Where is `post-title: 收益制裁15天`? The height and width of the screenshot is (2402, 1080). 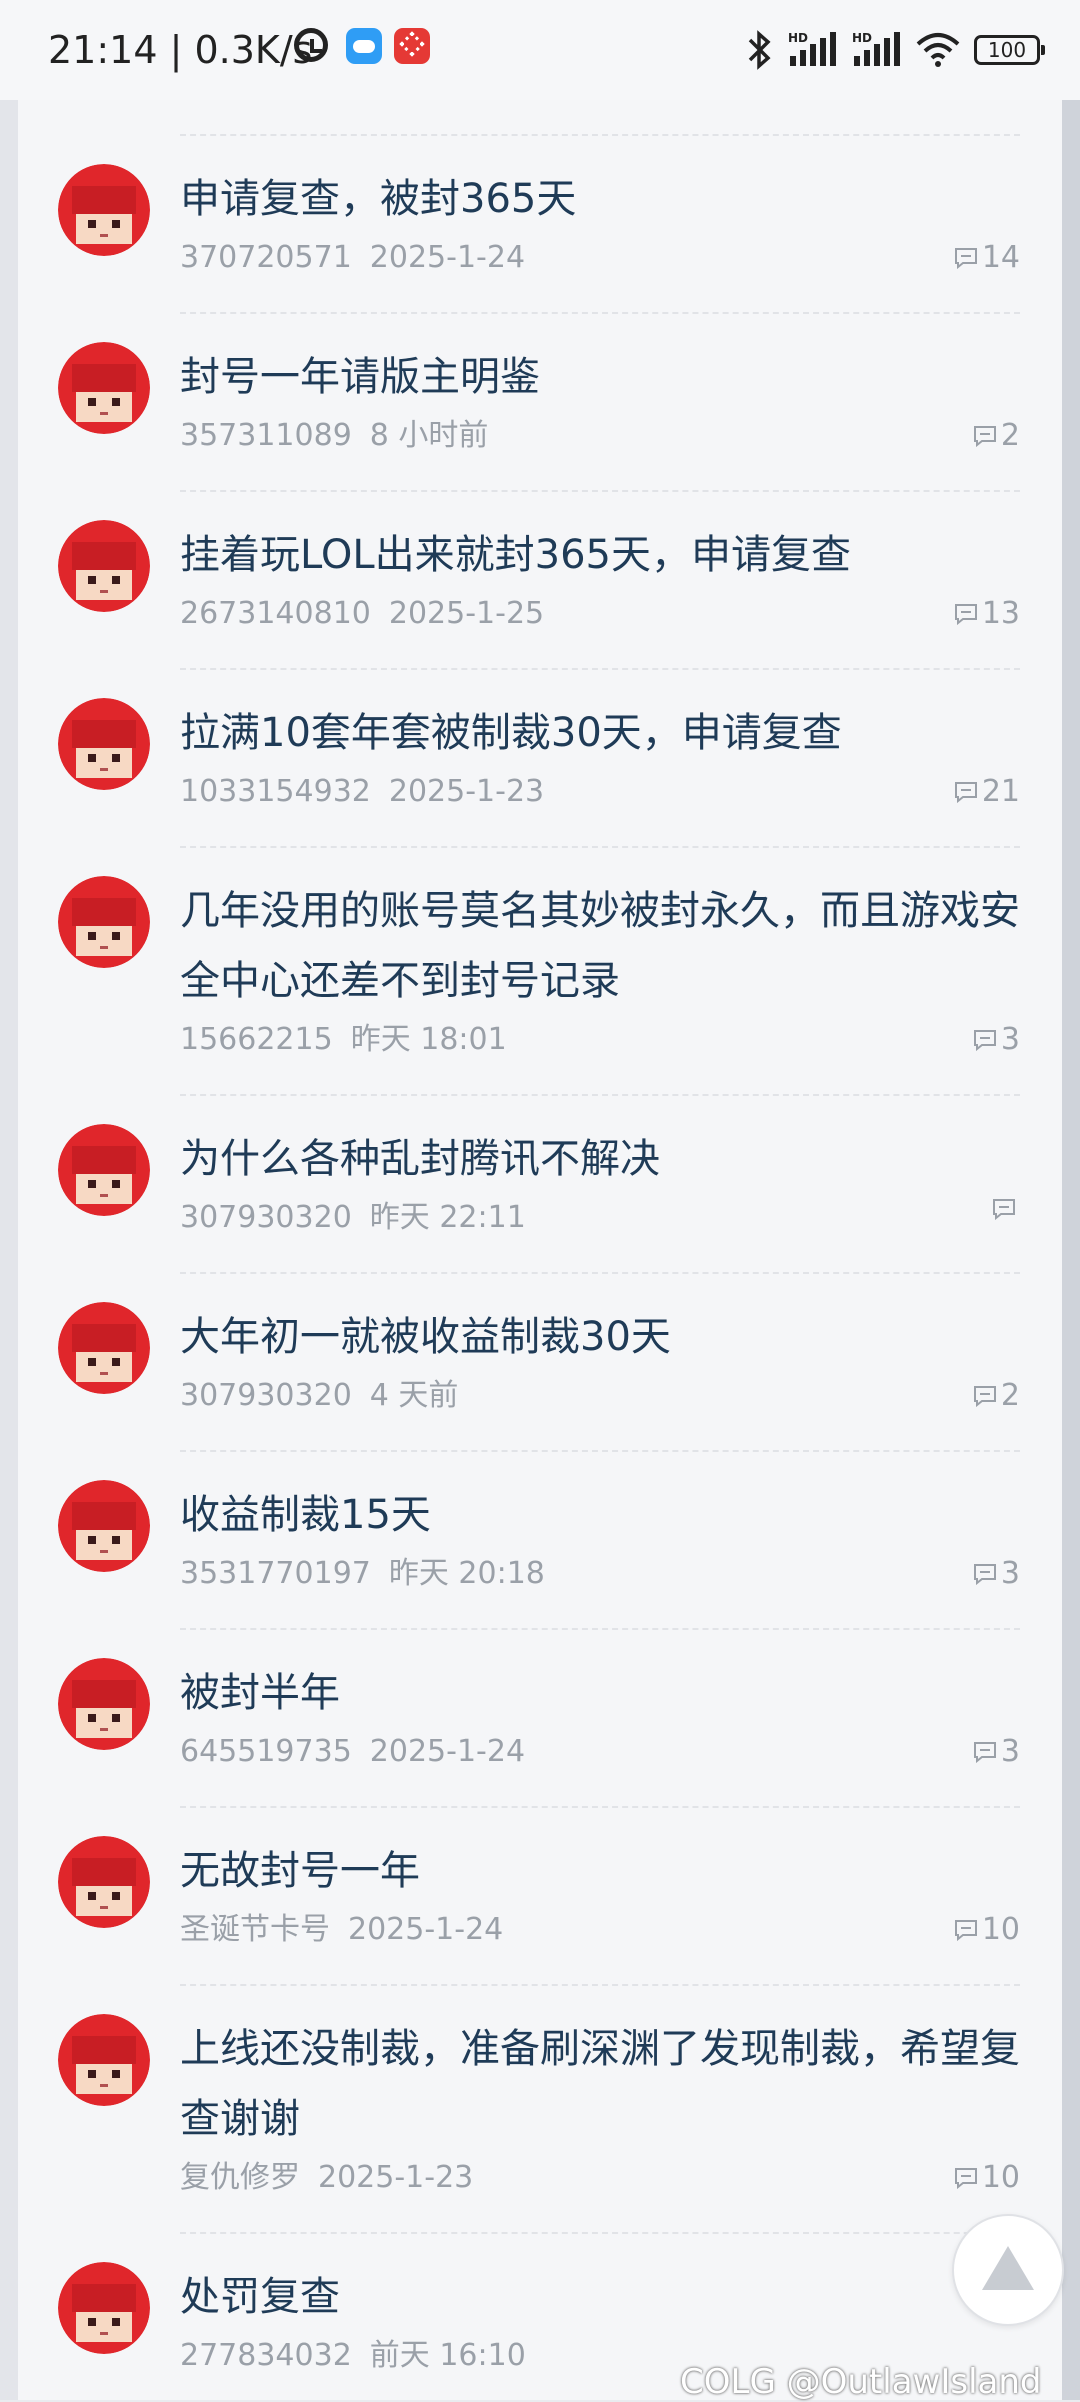 post-title: 收益制裁15天 is located at coordinates (610, 1515).